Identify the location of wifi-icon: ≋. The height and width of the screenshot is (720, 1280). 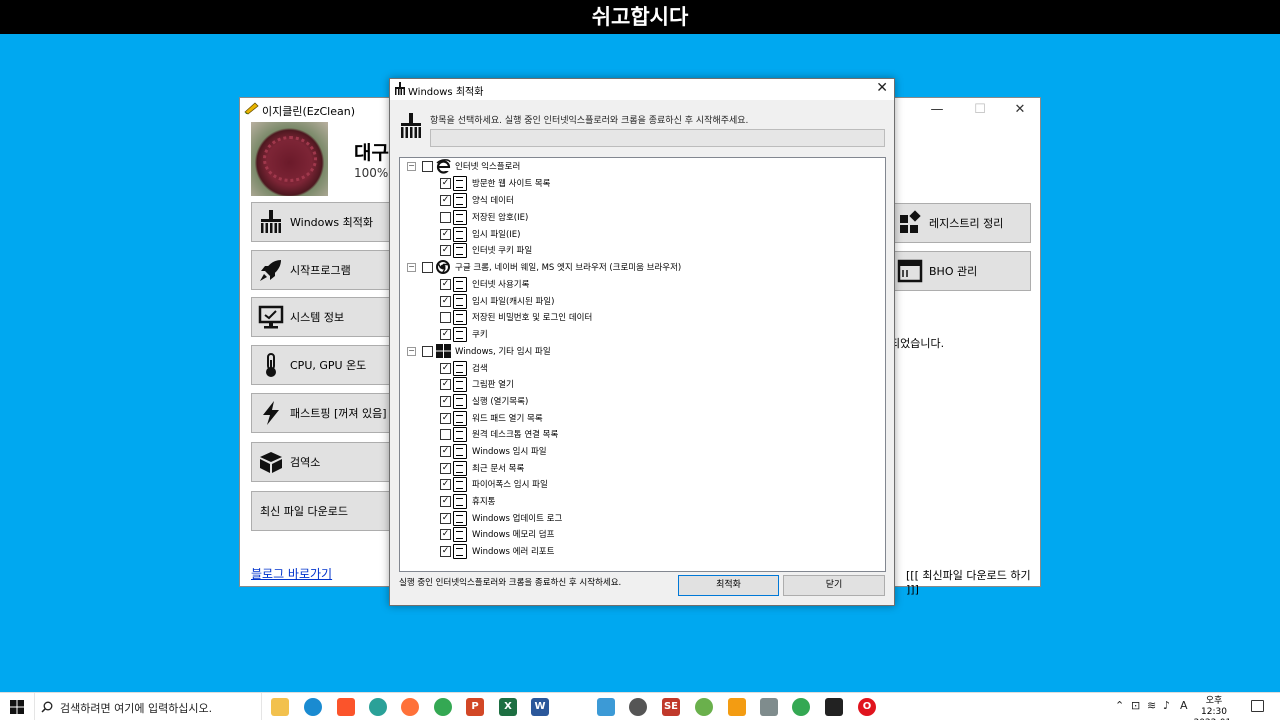
(1151, 705).